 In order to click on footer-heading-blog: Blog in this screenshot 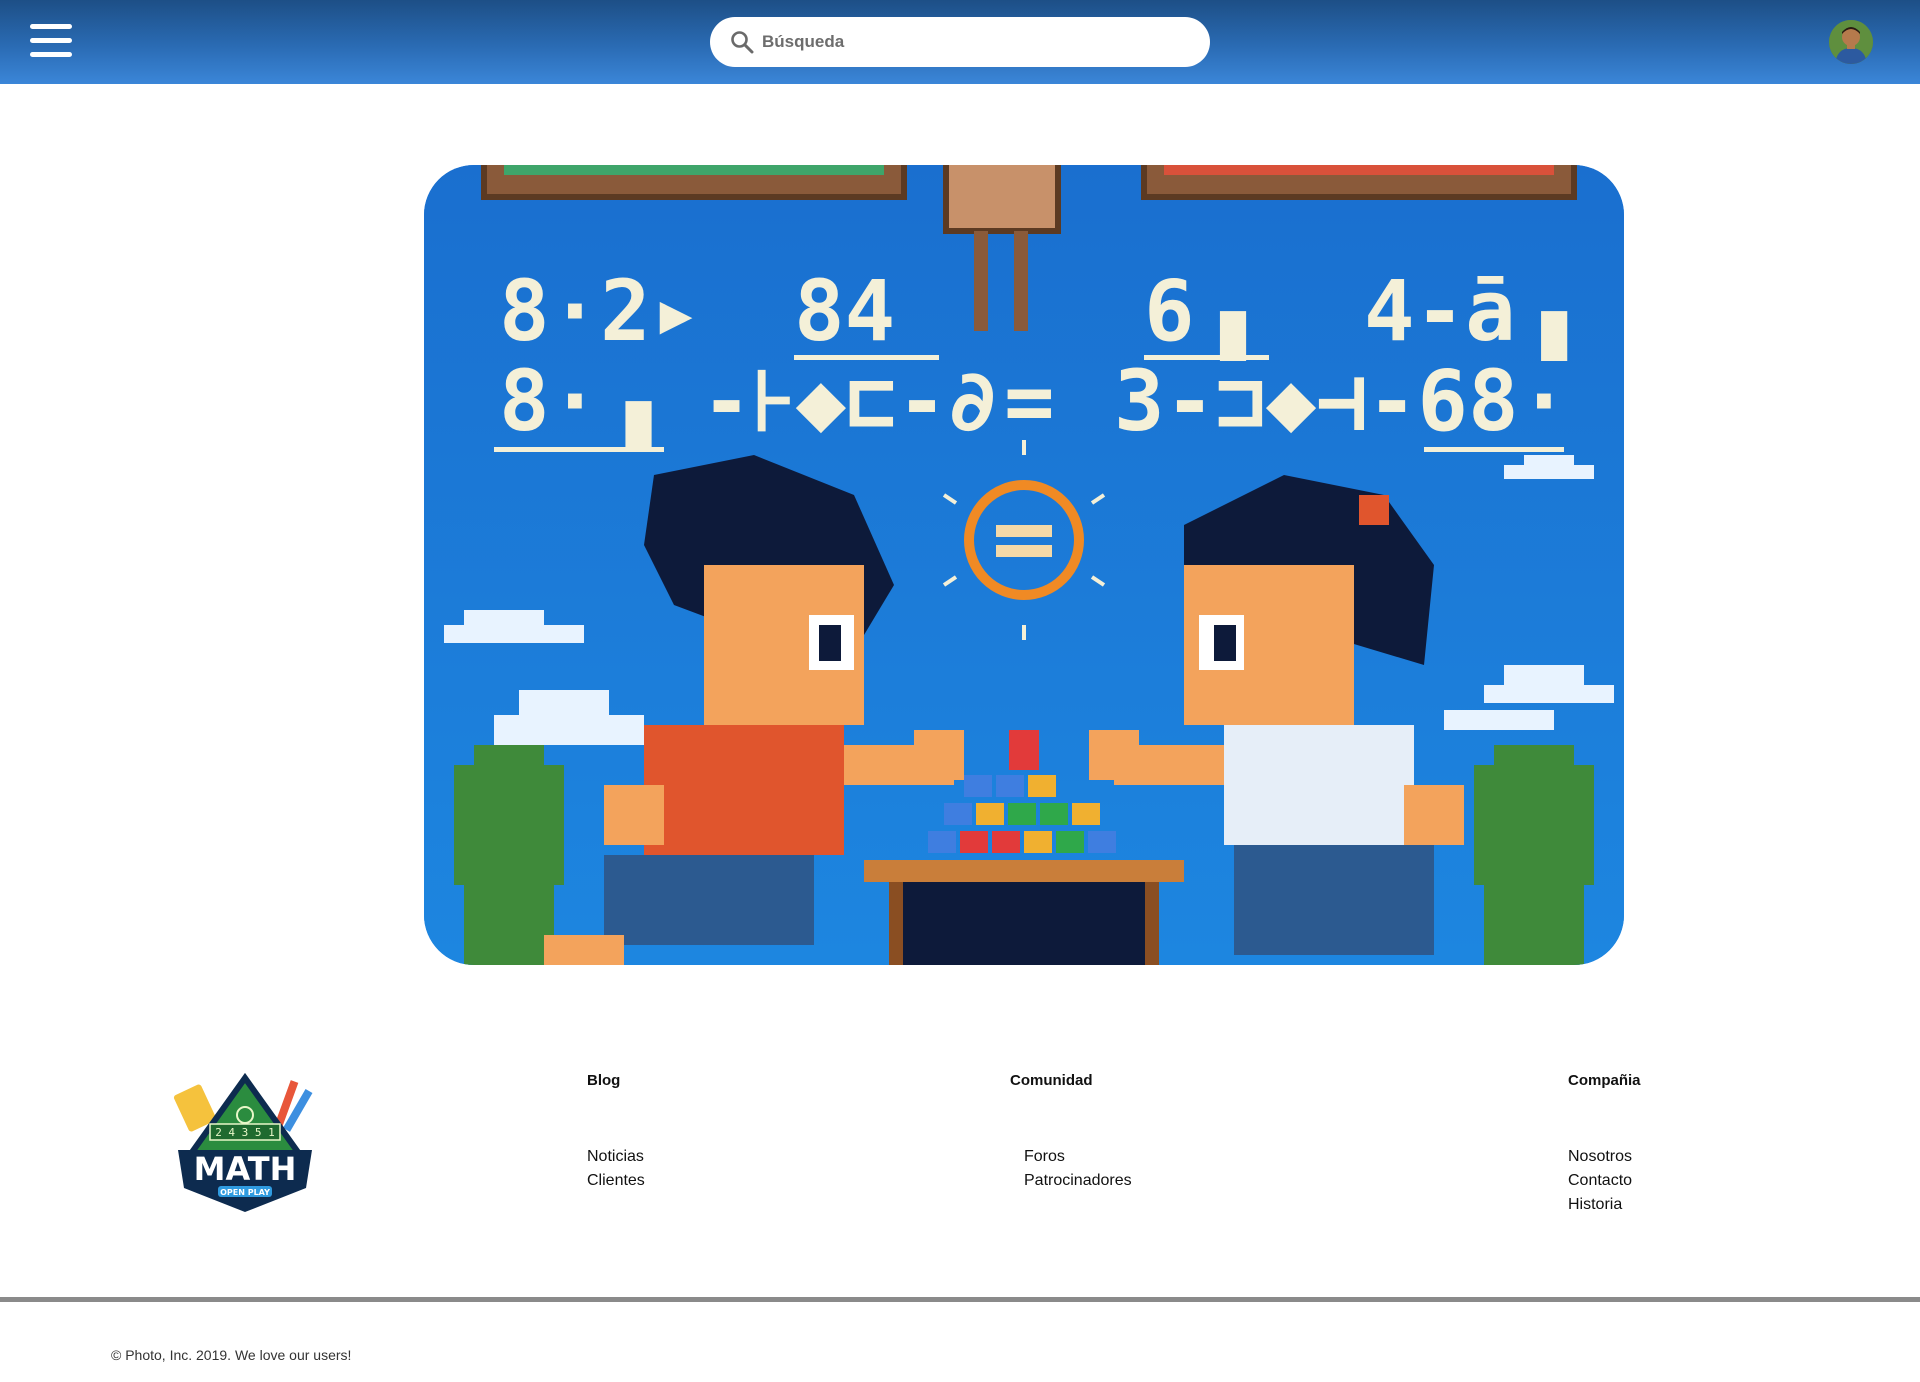, I will do `click(604, 1080)`.